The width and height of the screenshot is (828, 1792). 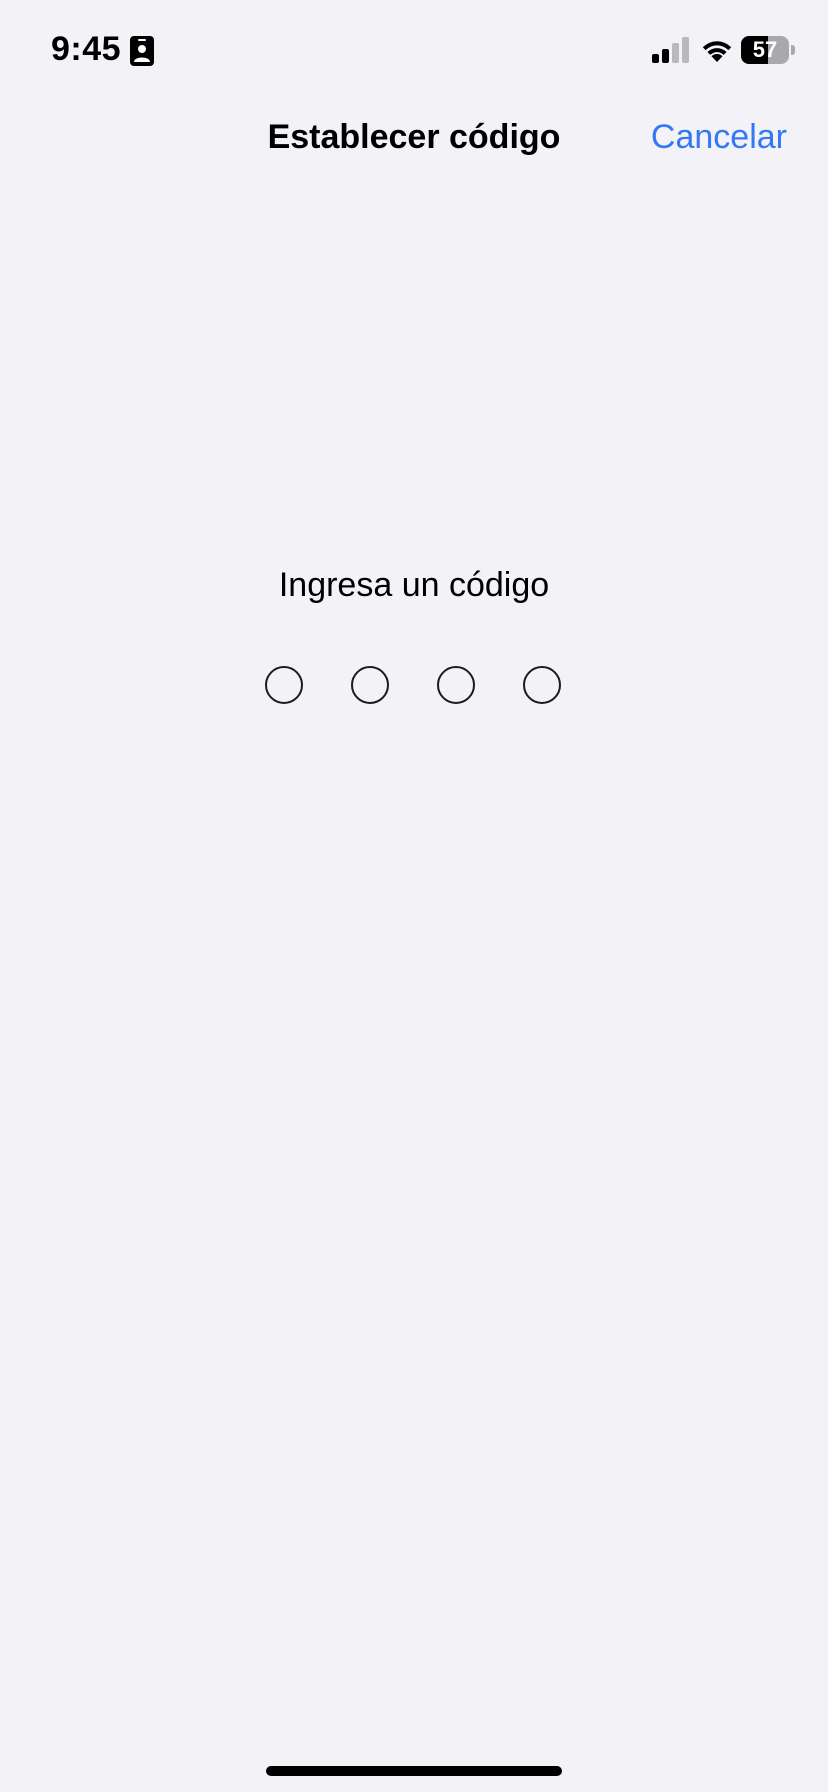 What do you see at coordinates (719, 137) in the screenshot?
I see `cancel-button: Cancelar` at bounding box center [719, 137].